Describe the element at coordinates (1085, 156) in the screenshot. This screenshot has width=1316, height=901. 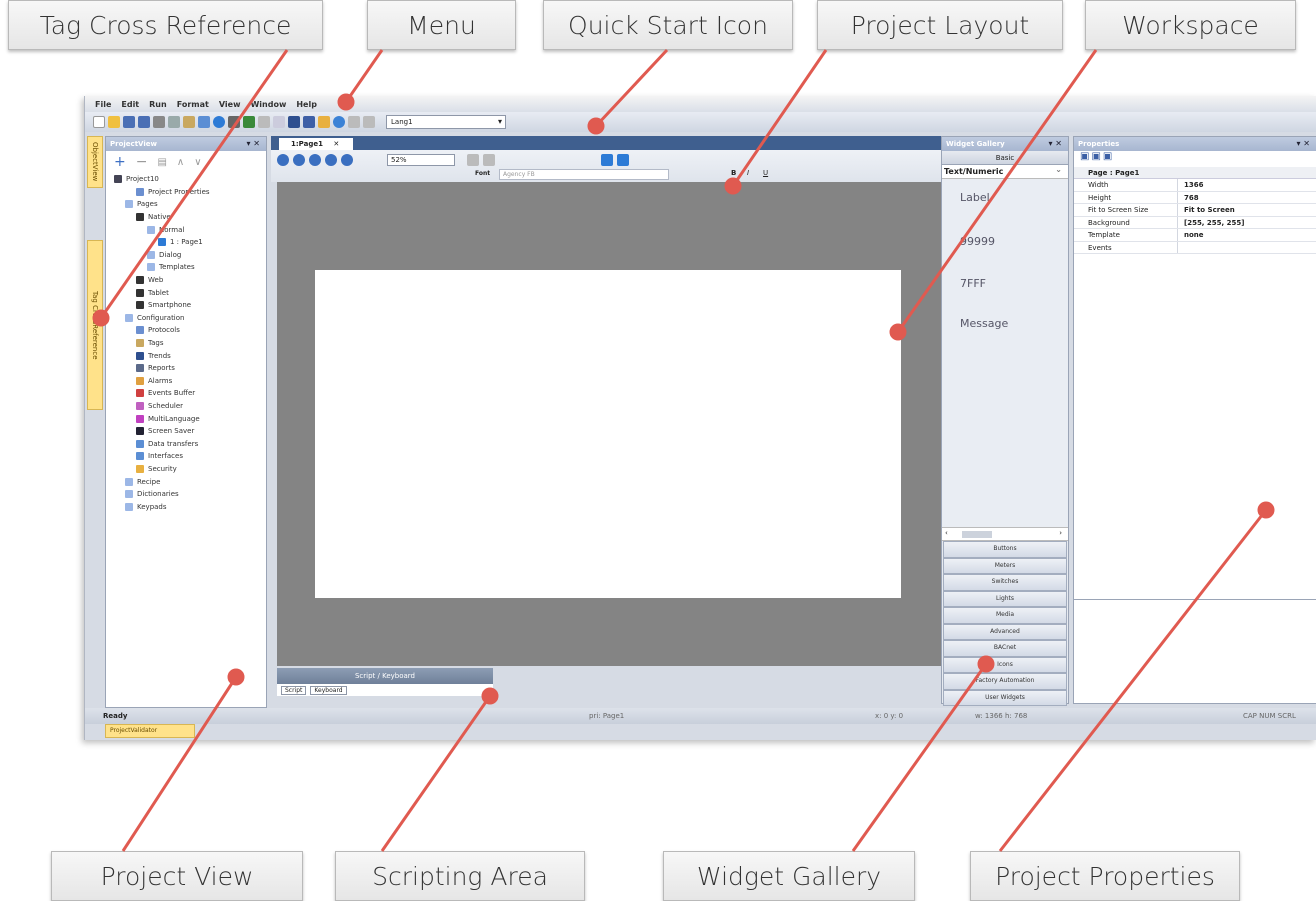
I see `categorized-icon: ▣` at that location.